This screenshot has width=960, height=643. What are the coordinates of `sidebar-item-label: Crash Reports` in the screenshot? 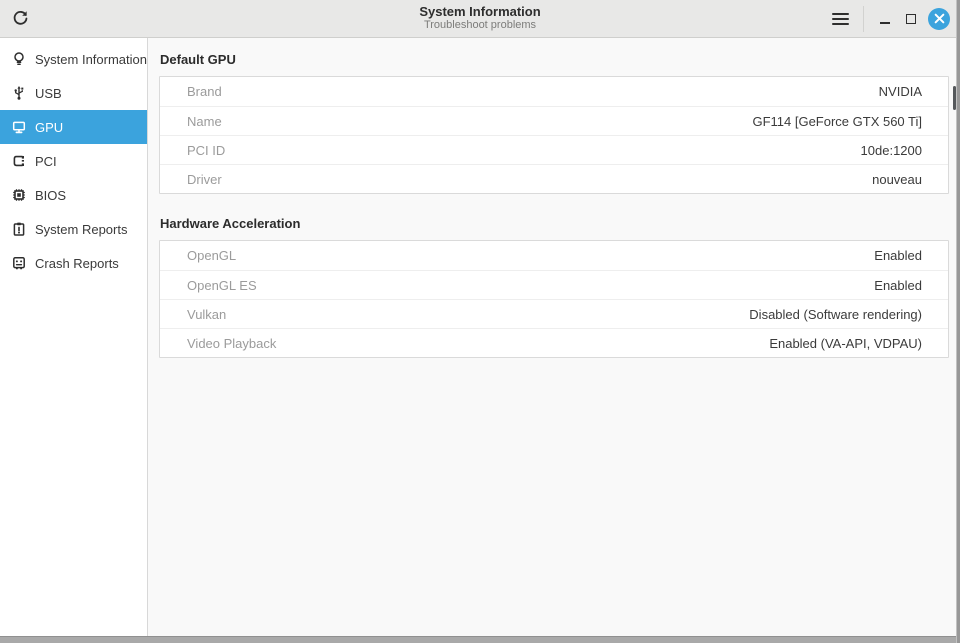 It's located at (77, 263).